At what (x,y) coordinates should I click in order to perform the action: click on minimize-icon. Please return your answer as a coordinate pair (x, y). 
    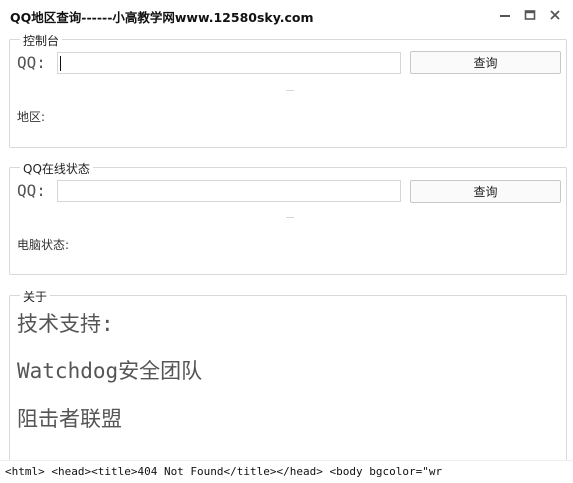
    Looking at the image, I should click on (505, 16).